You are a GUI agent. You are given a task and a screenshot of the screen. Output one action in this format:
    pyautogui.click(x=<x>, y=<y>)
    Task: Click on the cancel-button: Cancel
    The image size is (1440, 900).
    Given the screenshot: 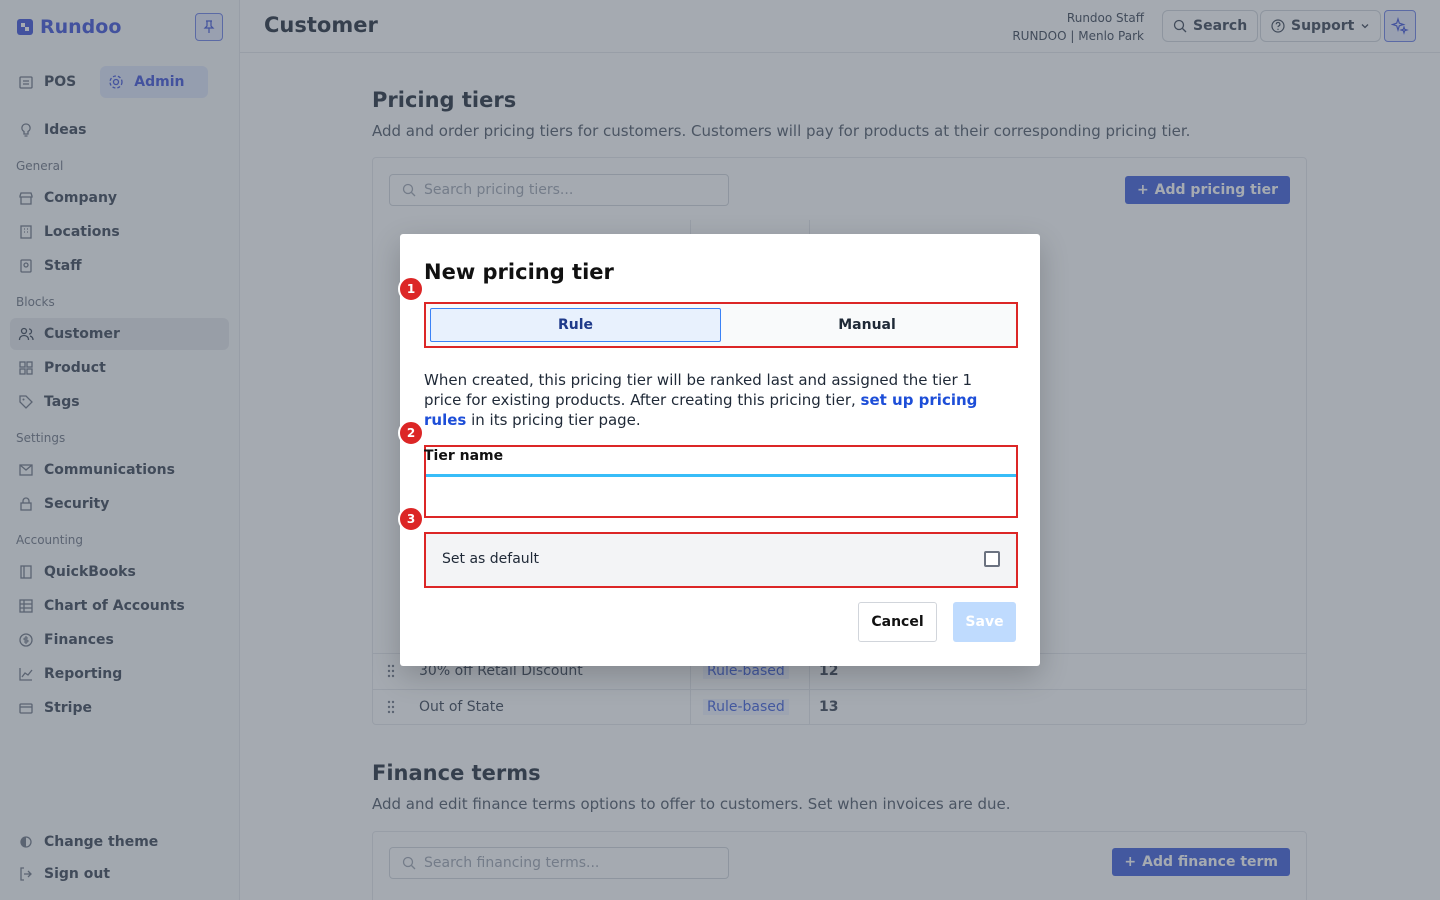 What is the action you would take?
    pyautogui.click(x=897, y=622)
    